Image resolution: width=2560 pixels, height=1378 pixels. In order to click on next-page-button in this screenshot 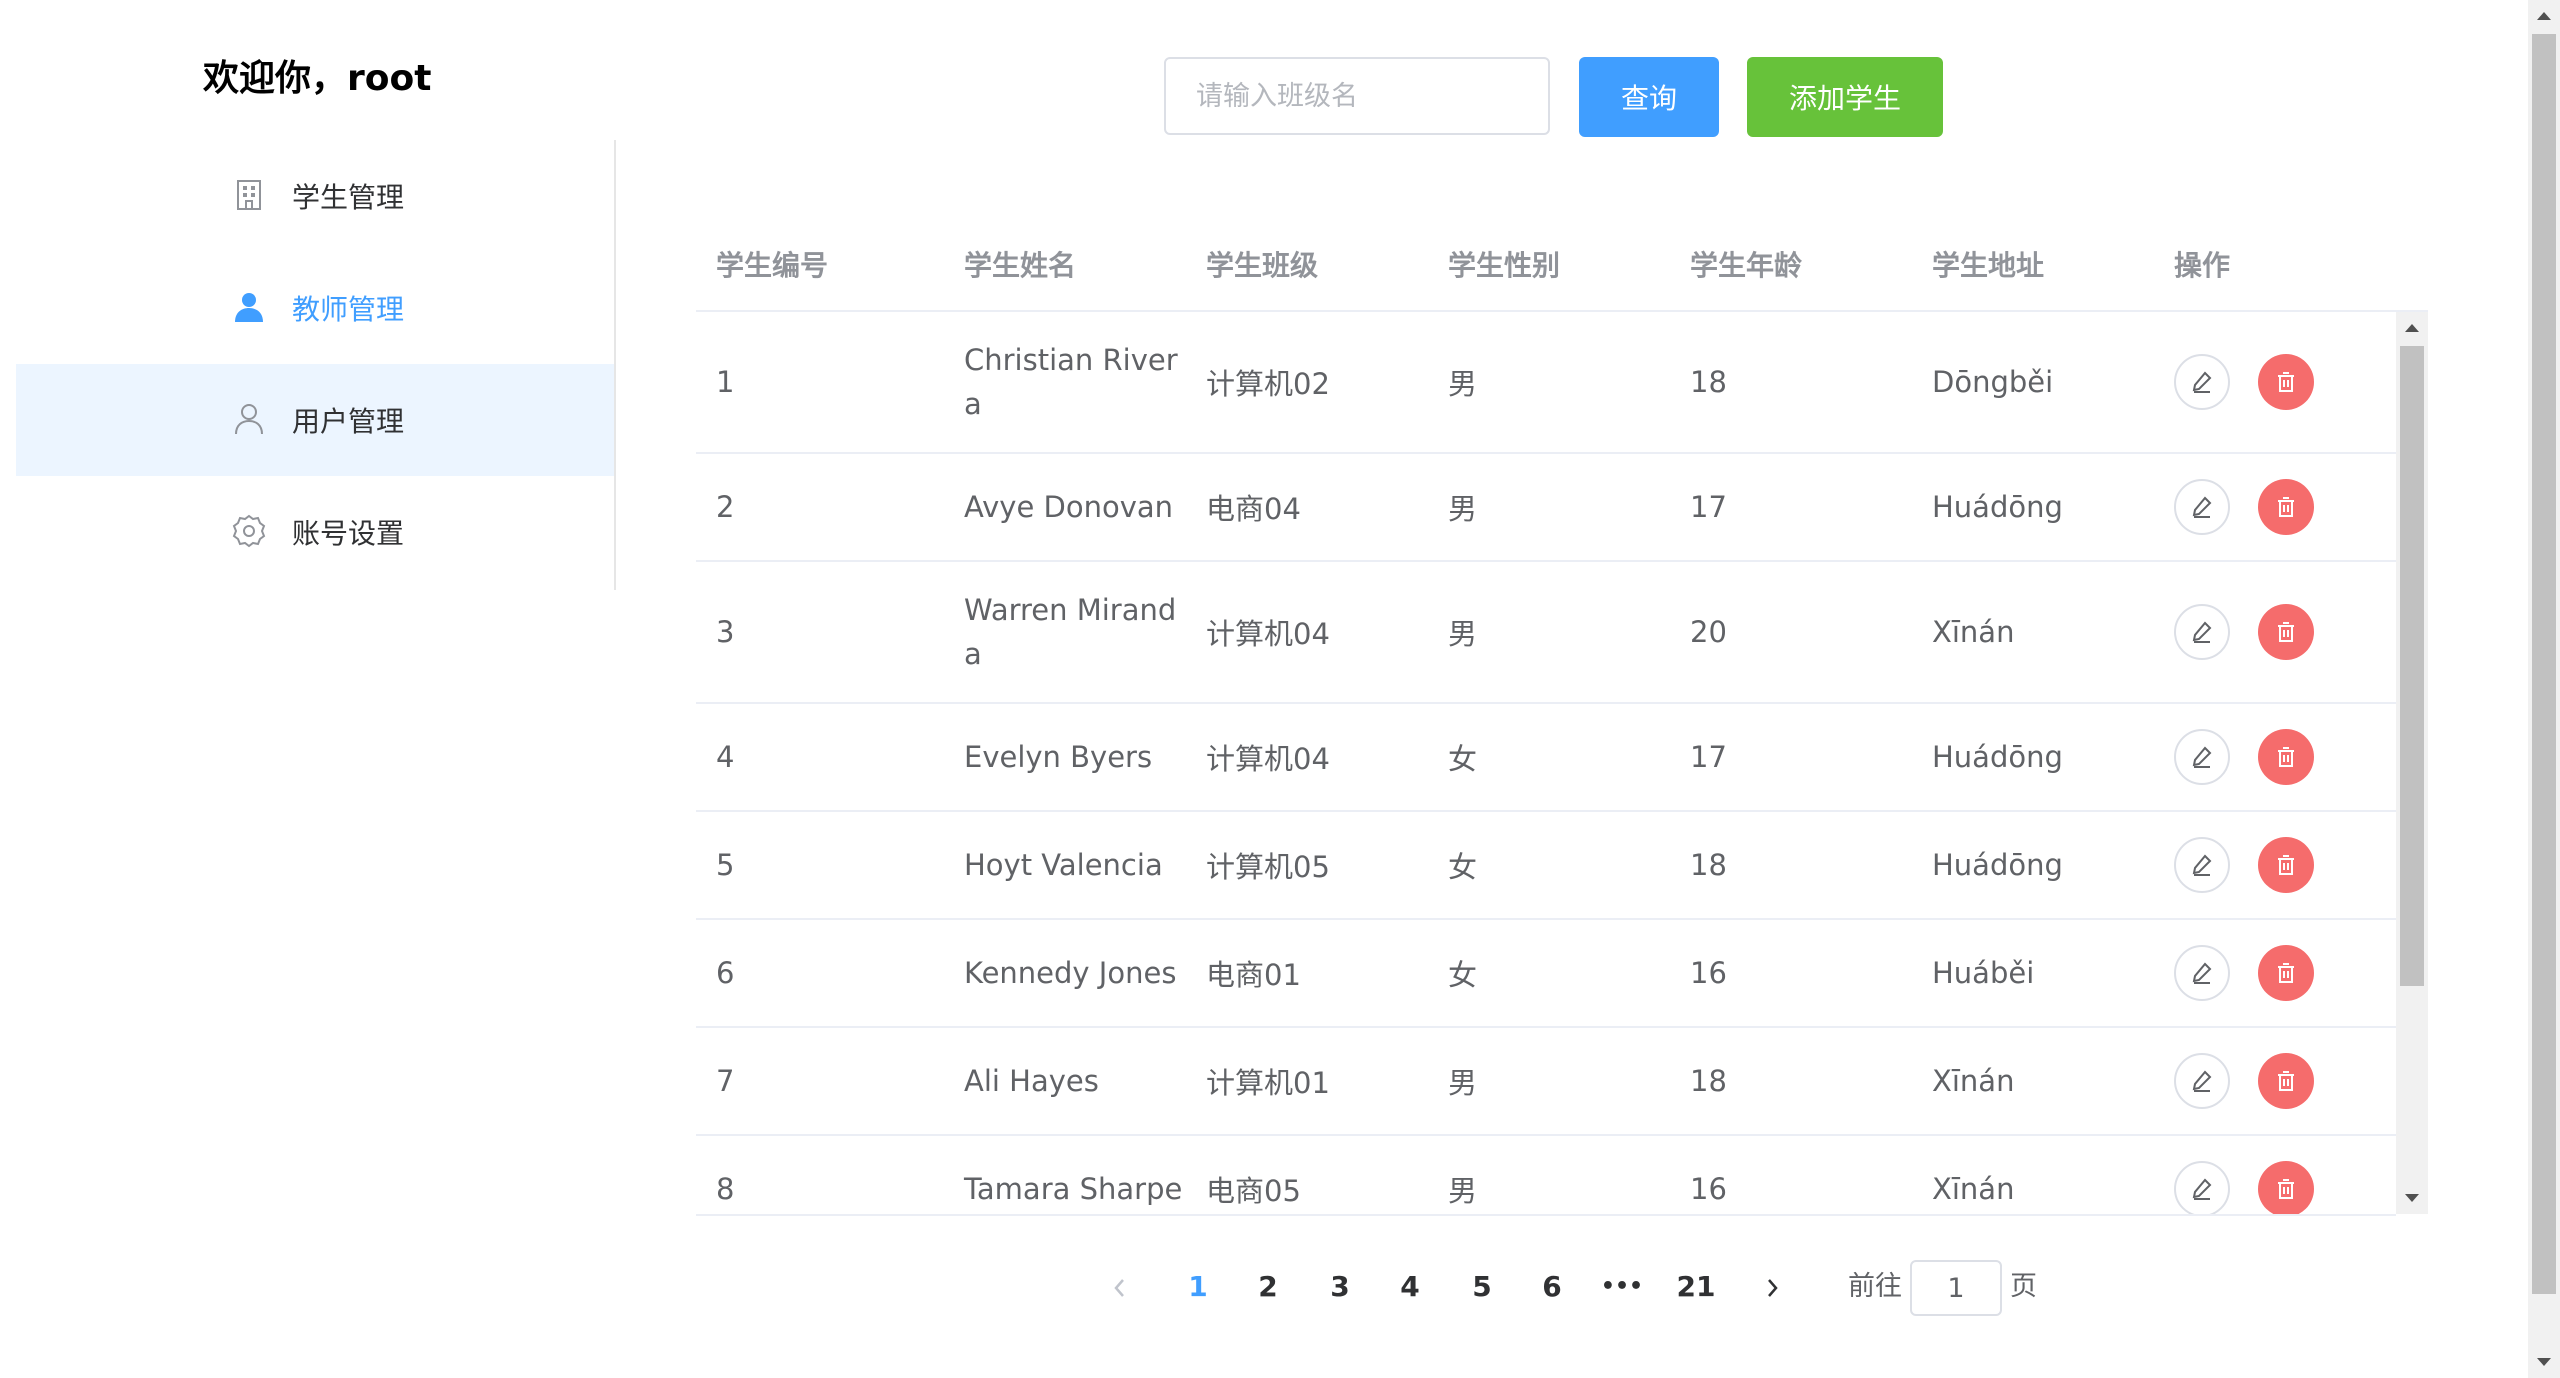, I will do `click(1772, 1287)`.